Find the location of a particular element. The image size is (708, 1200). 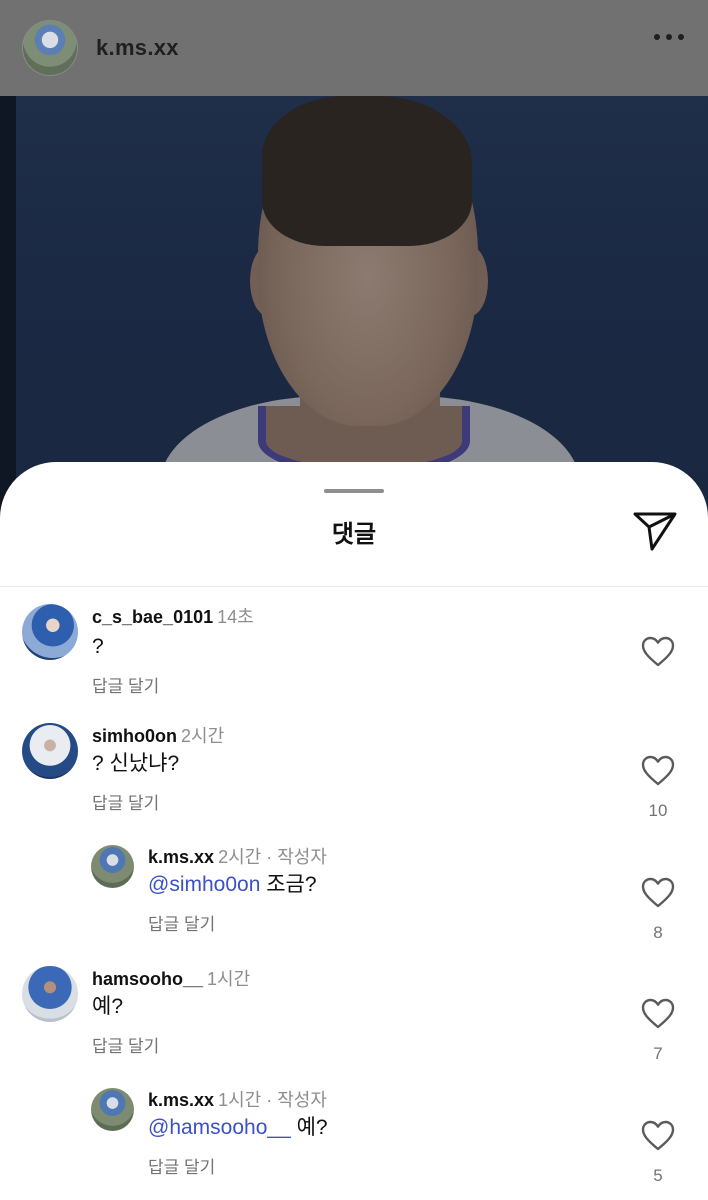

comment-username: hamsooho__ is located at coordinates (147, 979).